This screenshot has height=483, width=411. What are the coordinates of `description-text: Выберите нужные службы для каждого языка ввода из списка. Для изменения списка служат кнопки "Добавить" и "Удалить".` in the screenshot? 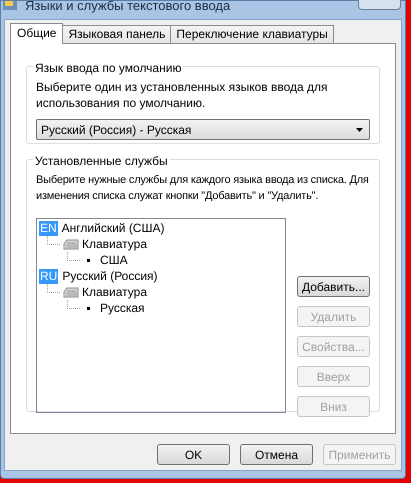 It's located at (203, 188).